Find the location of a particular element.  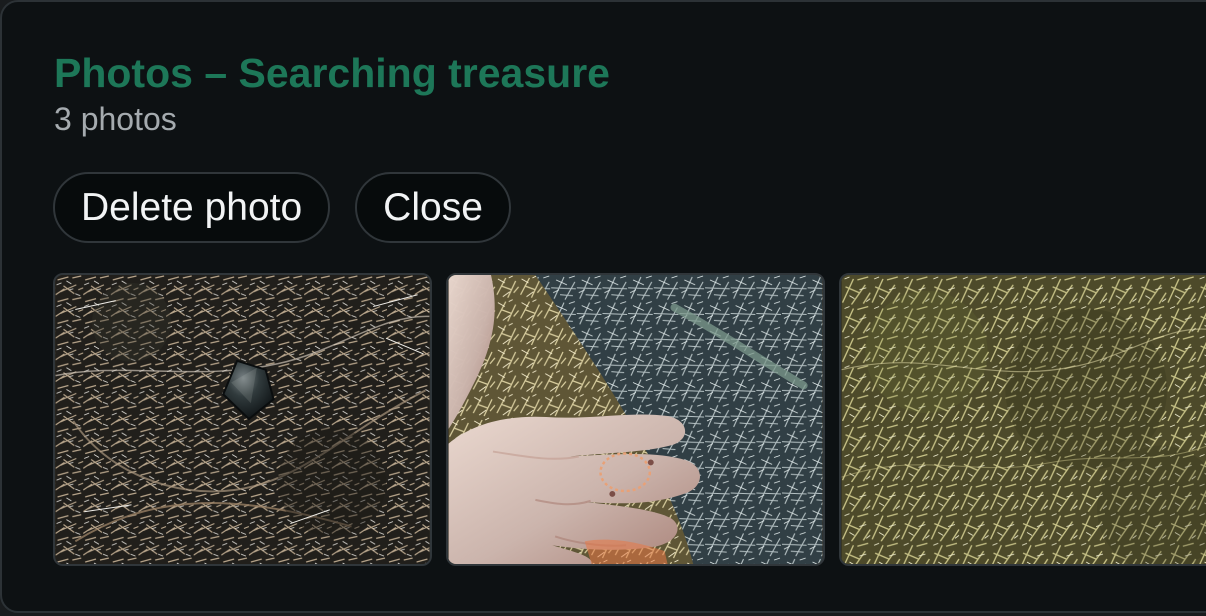

photo-thumbnail-grass is located at coordinates (1022, 419).